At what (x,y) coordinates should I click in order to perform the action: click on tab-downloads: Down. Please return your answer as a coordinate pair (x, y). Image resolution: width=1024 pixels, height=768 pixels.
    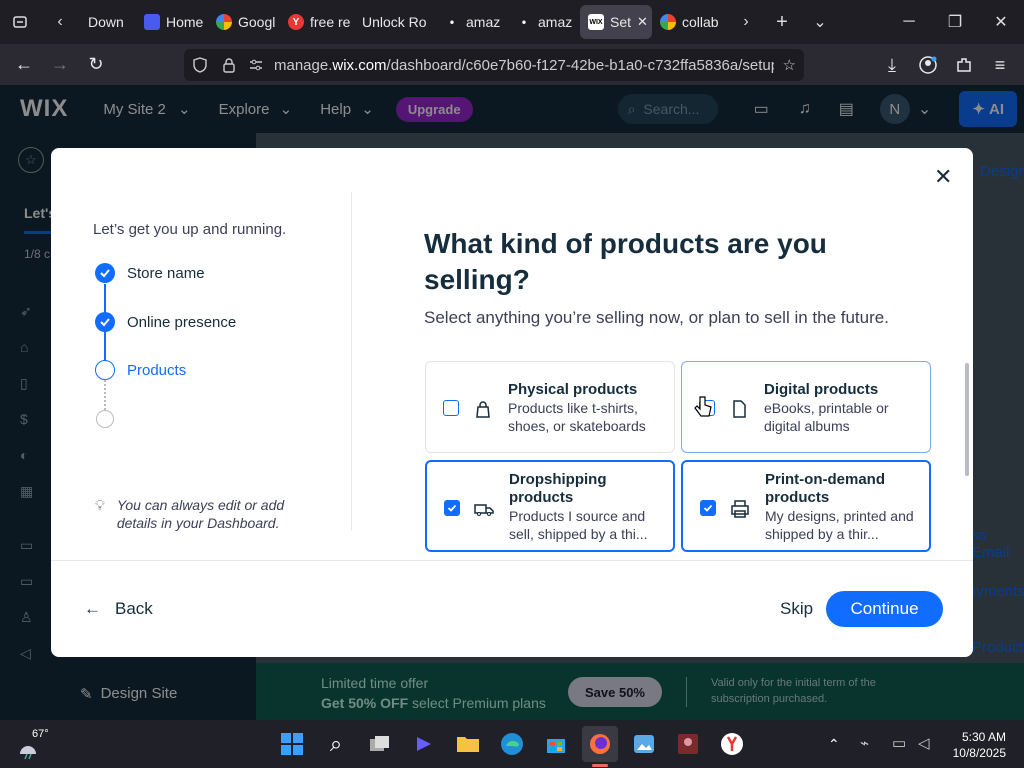
    Looking at the image, I should click on (108, 22).